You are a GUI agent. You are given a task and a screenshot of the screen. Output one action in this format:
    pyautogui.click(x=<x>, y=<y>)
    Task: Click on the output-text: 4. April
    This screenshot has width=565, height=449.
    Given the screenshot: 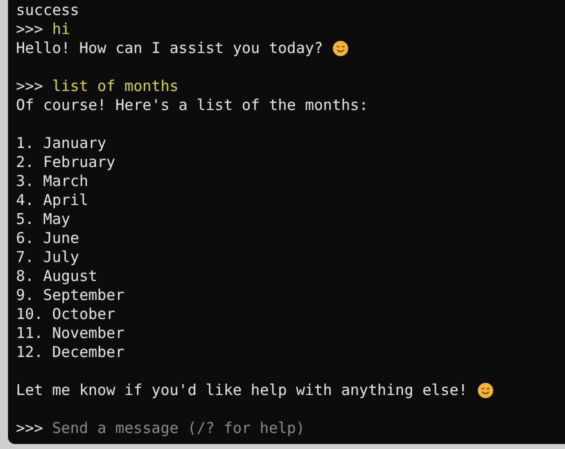 What is the action you would take?
    pyautogui.click(x=52, y=200)
    